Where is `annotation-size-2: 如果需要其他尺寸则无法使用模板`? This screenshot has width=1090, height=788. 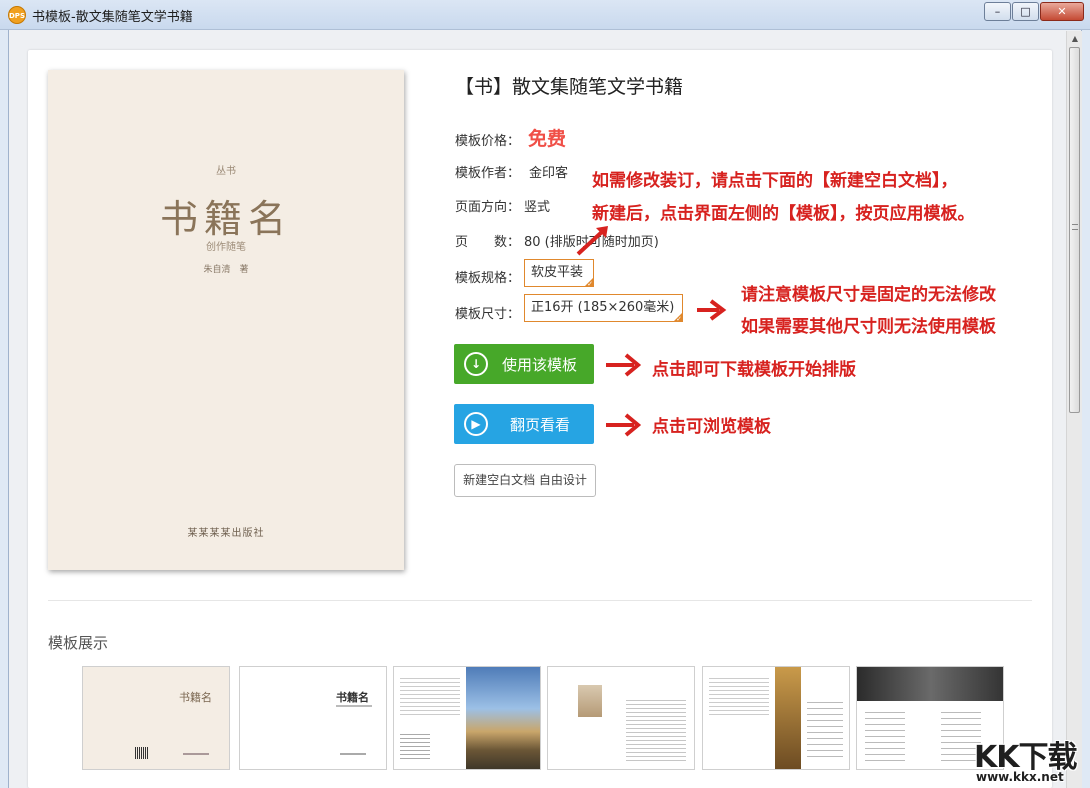
annotation-size-2: 如果需要其他尺寸则无法使用模板 is located at coordinates (868, 327).